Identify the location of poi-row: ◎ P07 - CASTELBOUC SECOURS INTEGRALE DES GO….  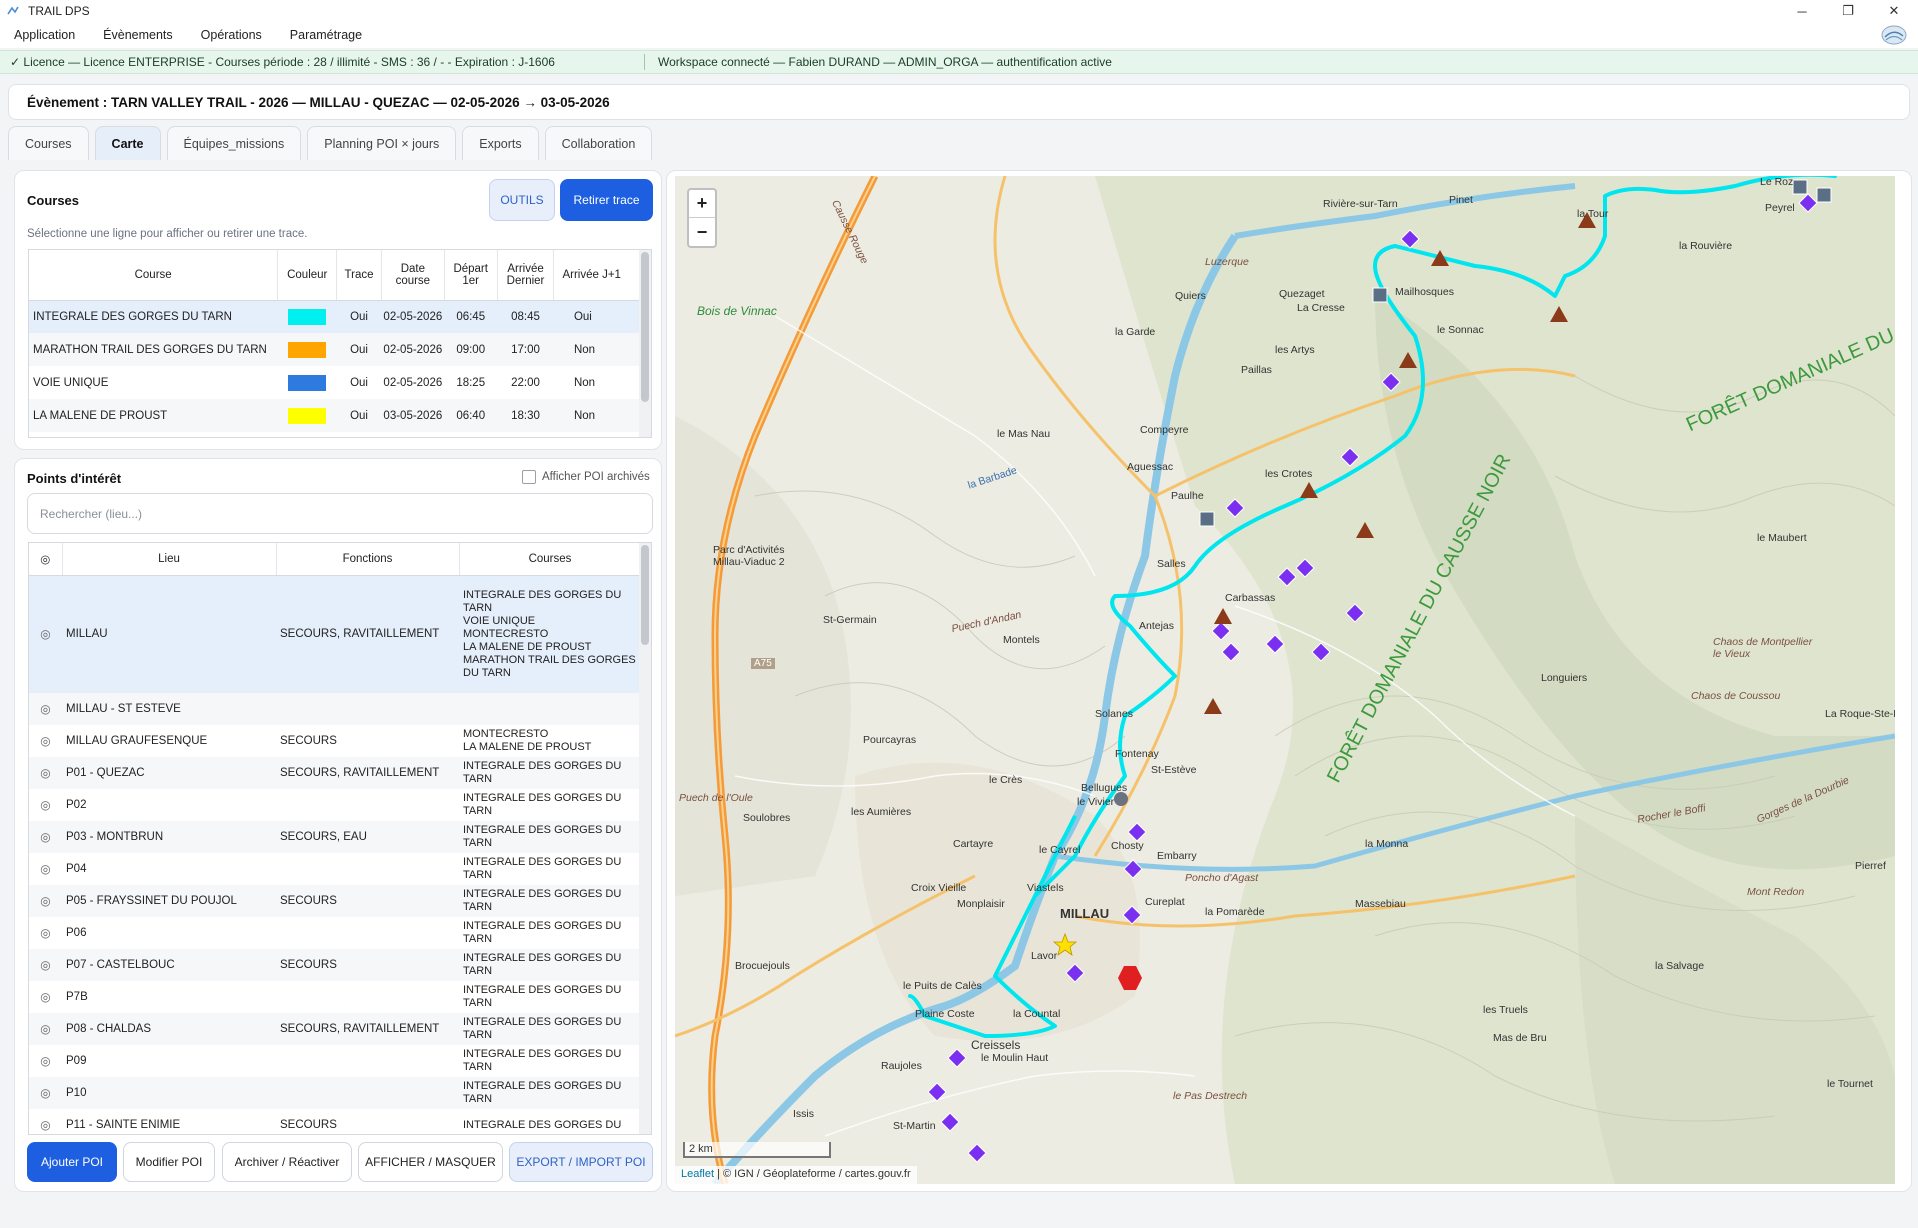
(340, 965).